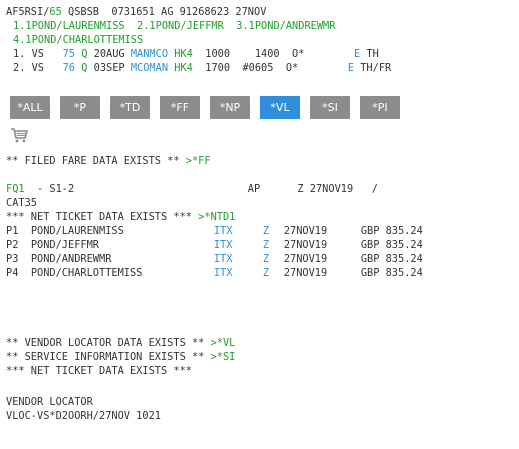  Describe the element at coordinates (285, 26) in the screenshot. I see `passenger-3: 3.1POND/ANDREWMR` at that location.